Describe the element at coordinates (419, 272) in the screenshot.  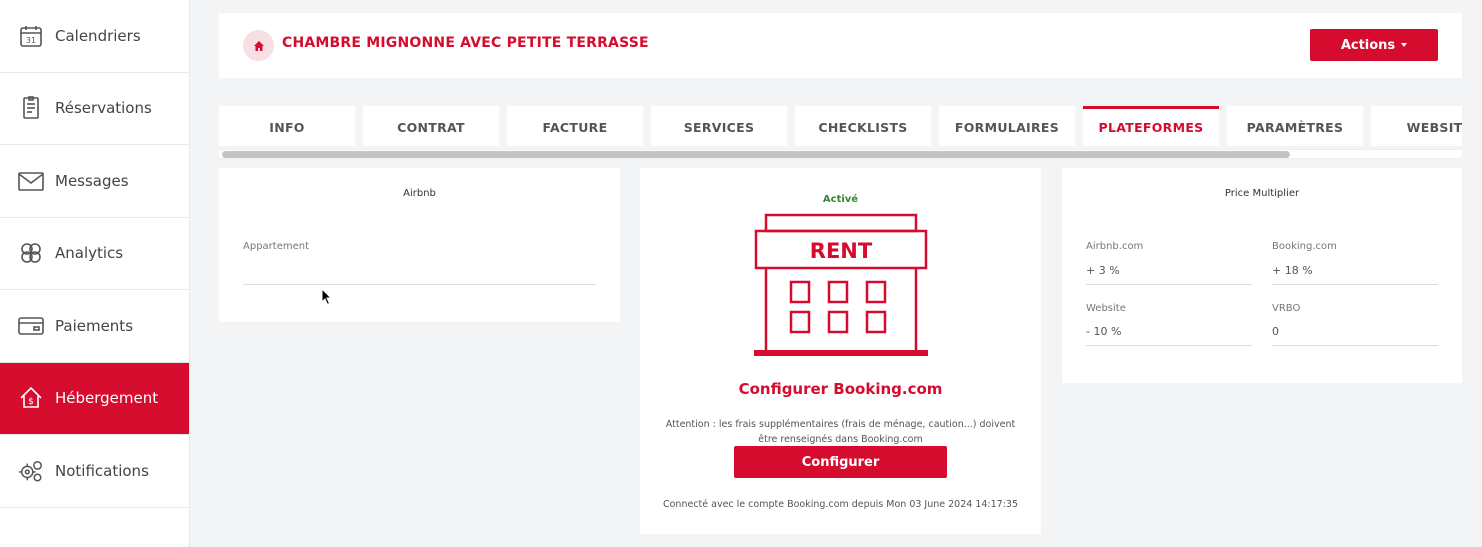
I see `appartement-field` at that location.